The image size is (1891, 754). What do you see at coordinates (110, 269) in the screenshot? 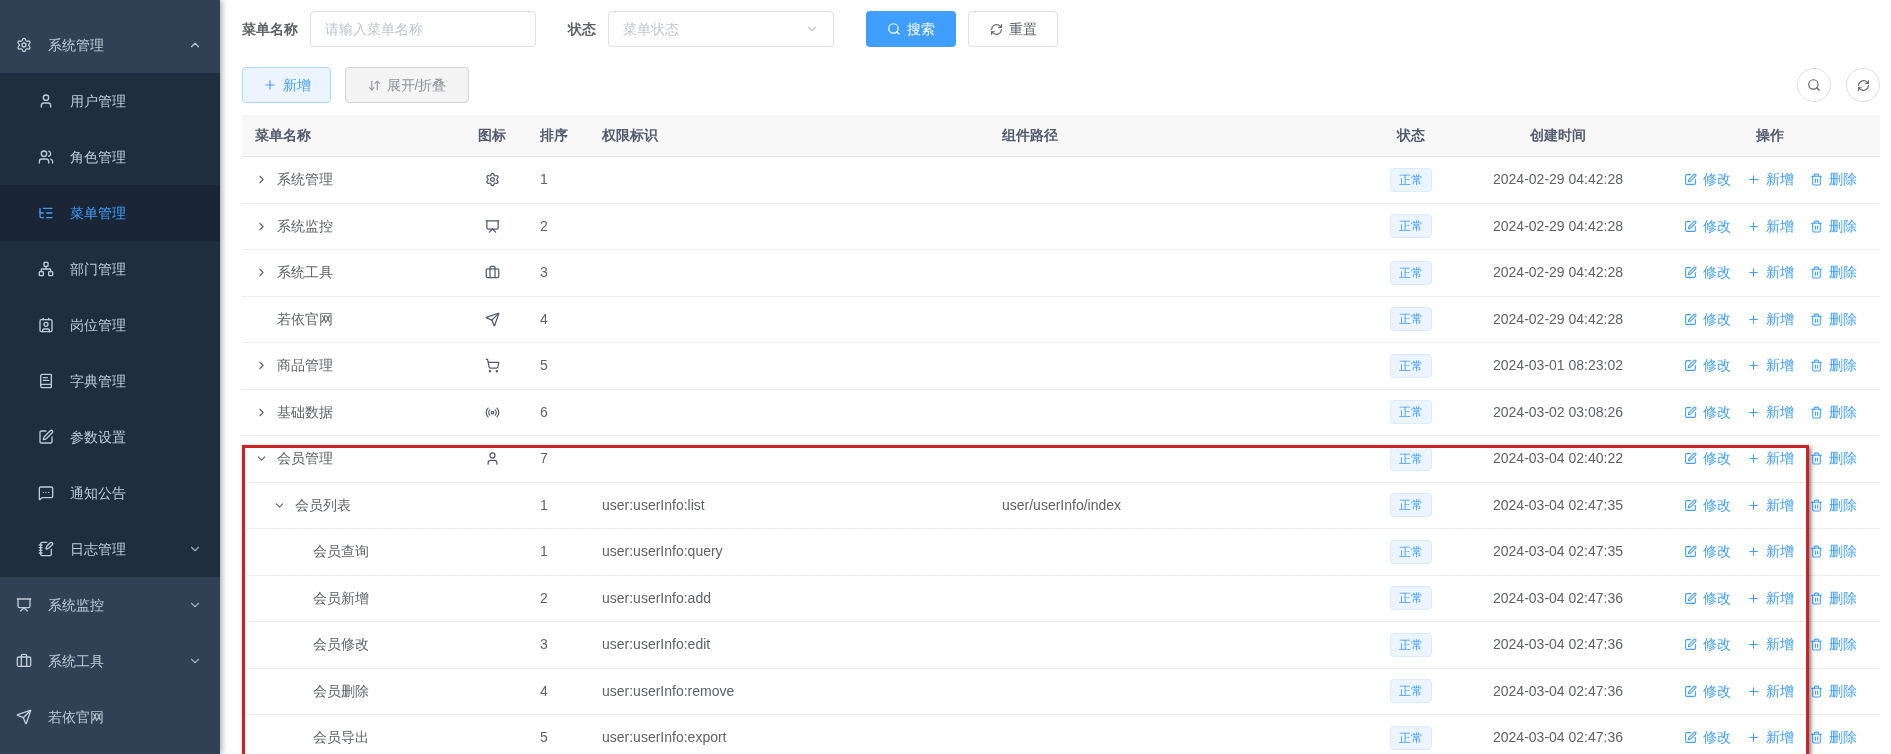
I see `sidebar-item: 部门管理` at bounding box center [110, 269].